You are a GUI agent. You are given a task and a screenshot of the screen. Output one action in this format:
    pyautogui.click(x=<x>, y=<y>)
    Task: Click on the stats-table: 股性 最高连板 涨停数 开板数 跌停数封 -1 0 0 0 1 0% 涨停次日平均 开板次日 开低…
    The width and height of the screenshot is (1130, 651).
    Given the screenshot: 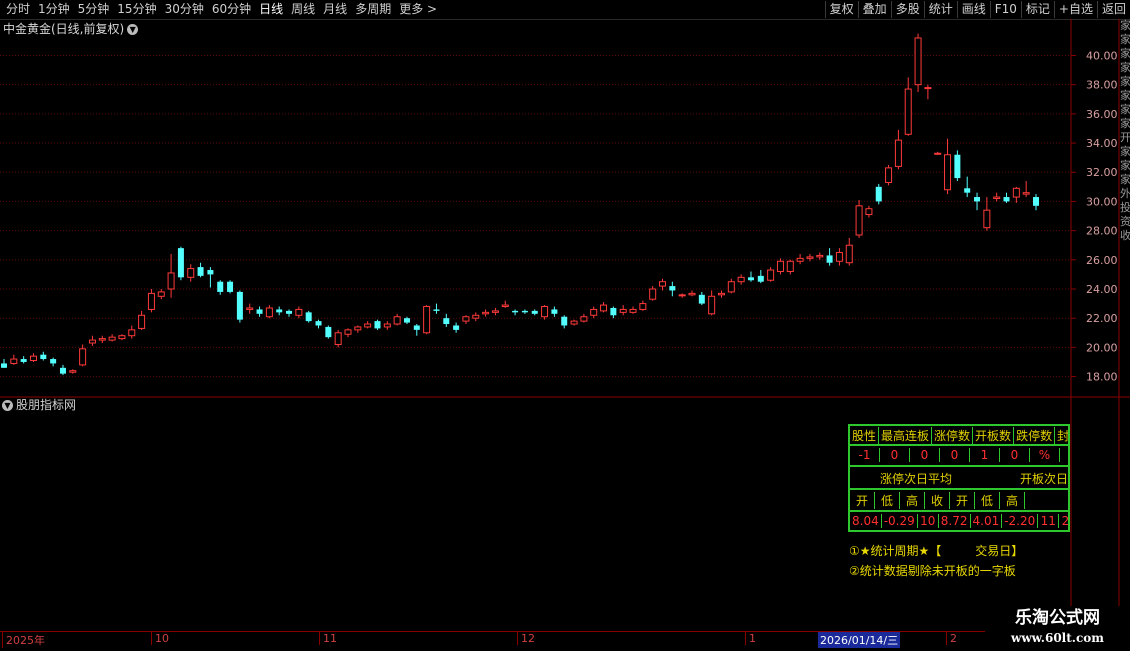 What is the action you would take?
    pyautogui.click(x=959, y=478)
    